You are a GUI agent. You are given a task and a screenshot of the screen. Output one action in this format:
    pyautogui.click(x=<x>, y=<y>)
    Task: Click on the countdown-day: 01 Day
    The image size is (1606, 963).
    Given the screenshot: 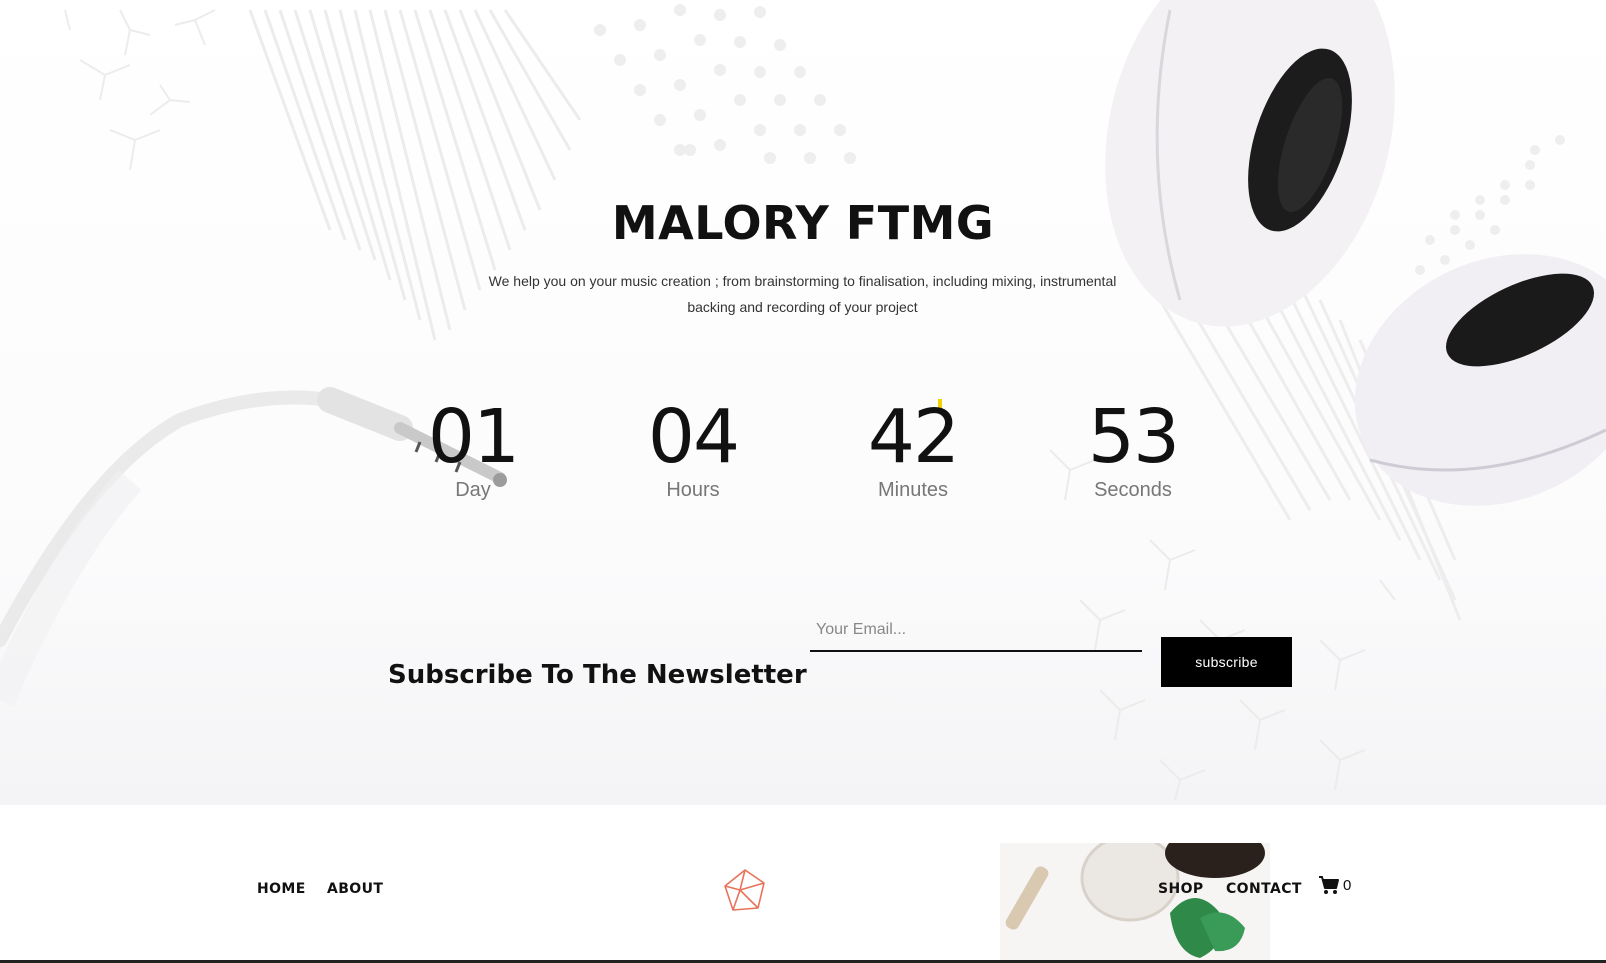 What is the action you would take?
    pyautogui.click(x=473, y=448)
    